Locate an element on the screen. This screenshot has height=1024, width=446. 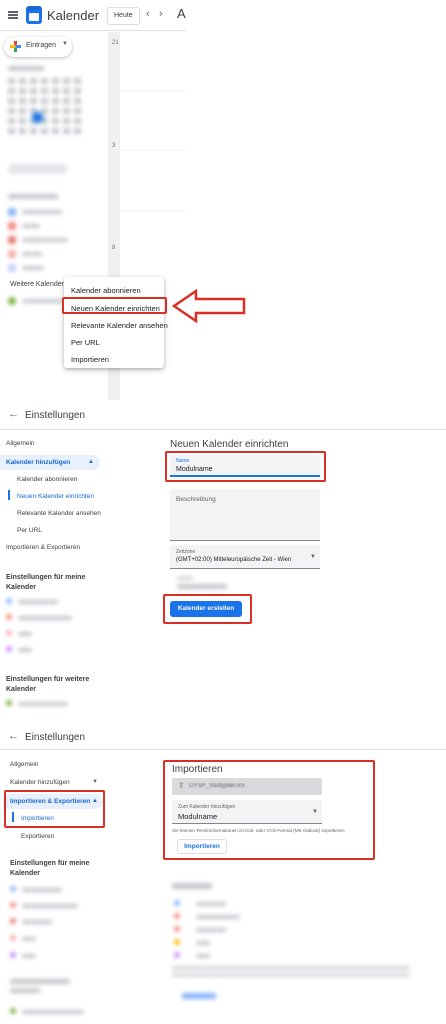
mini-calendar-grid is located at coordinates (46, 106).